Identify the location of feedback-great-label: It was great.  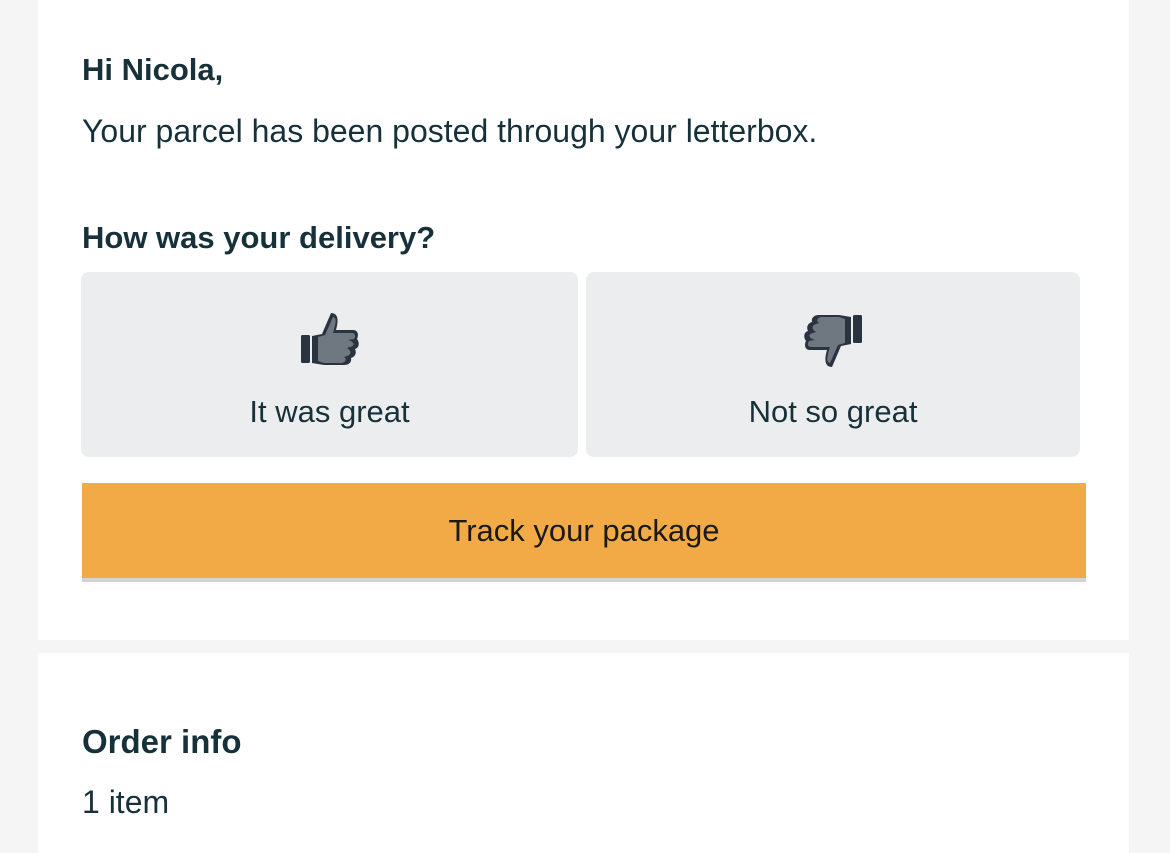
(329, 411).